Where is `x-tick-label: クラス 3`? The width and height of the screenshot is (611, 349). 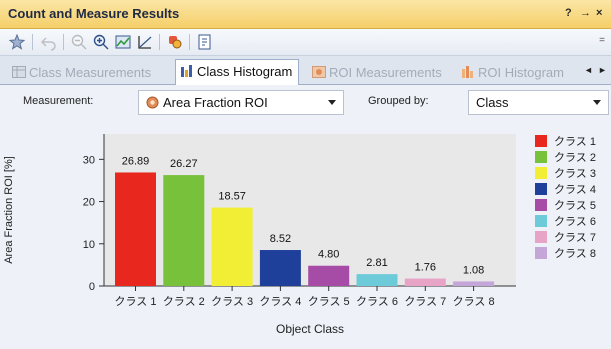 x-tick-label: クラス 3 is located at coordinates (232, 301).